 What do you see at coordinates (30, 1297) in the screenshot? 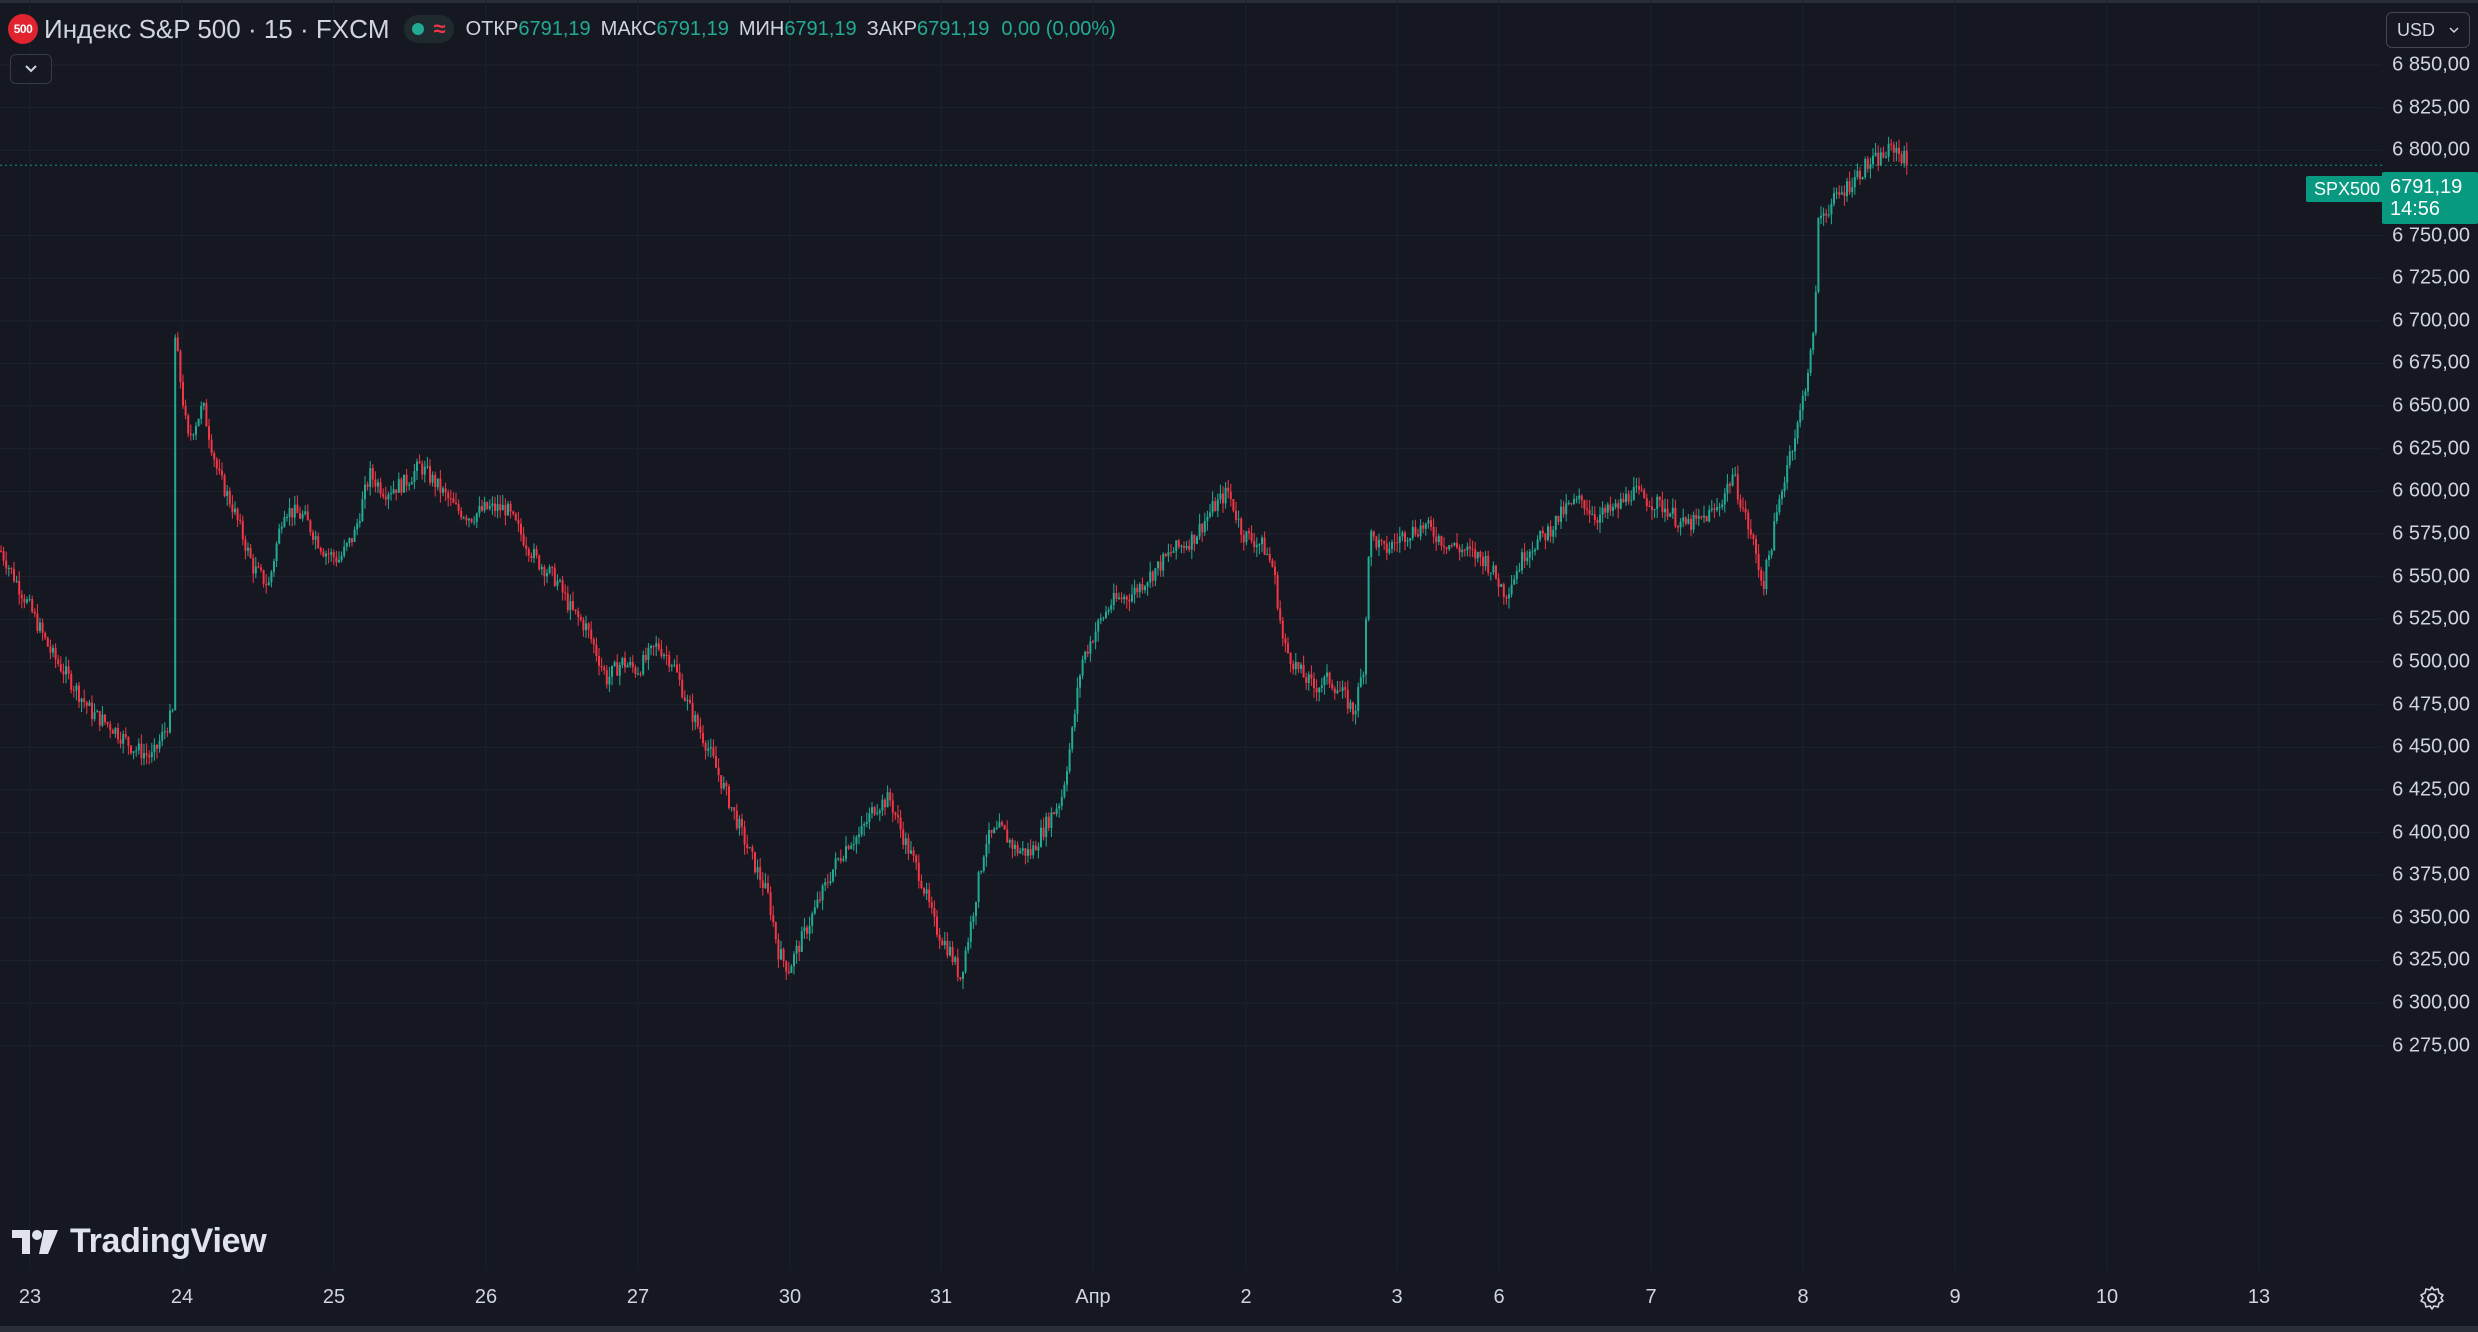
I see `time-axis-label: 23` at bounding box center [30, 1297].